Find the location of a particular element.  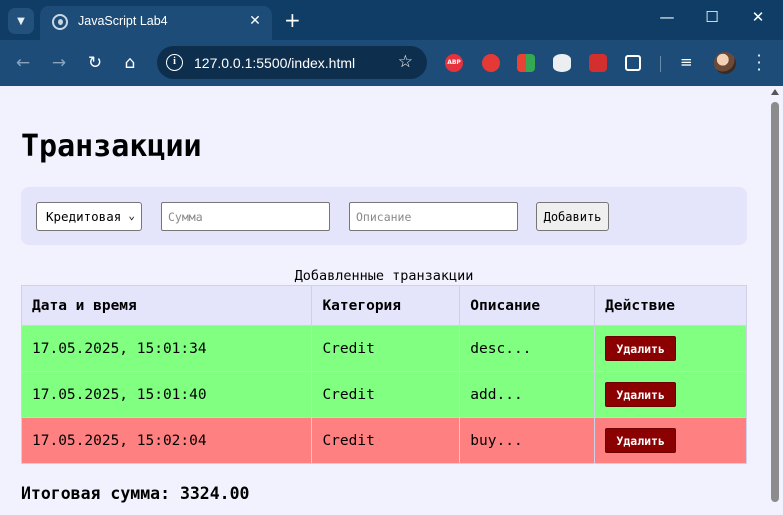

address-bar: i 127.0.0.1:5500/index.html ☆ is located at coordinates (292, 62).